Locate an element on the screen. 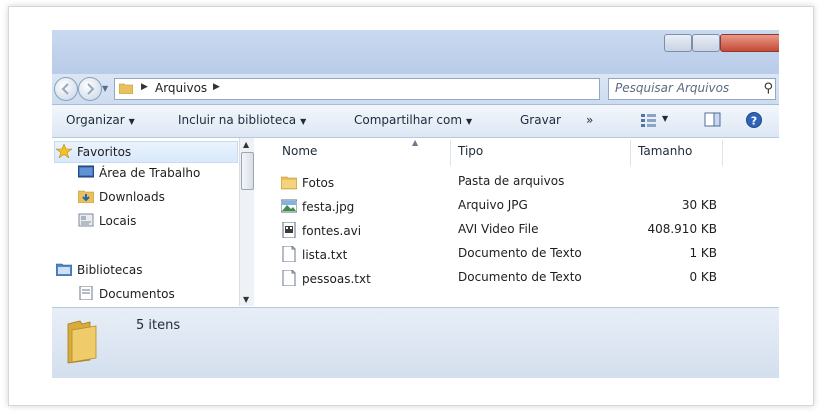  column-header-type: Tipo is located at coordinates (538, 152).